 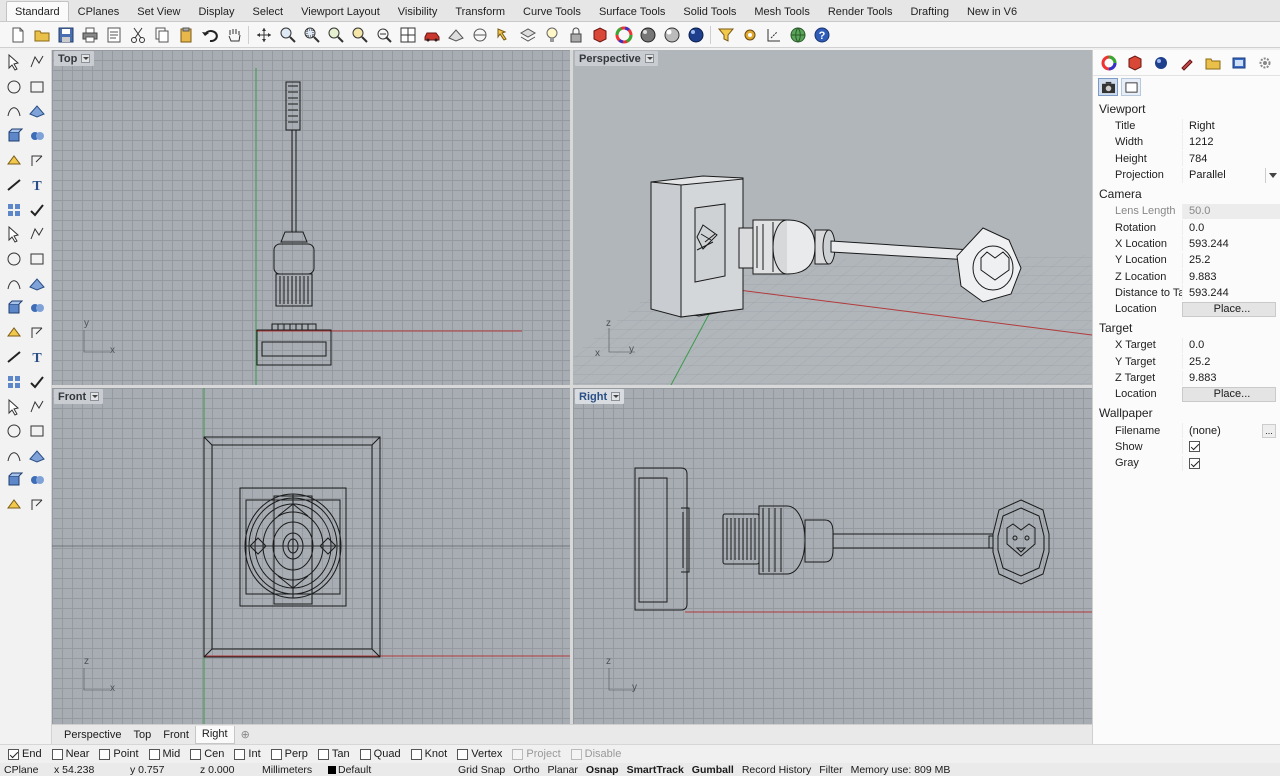 I want to click on viewport-width-field: 1212, so click(x=1231, y=142).